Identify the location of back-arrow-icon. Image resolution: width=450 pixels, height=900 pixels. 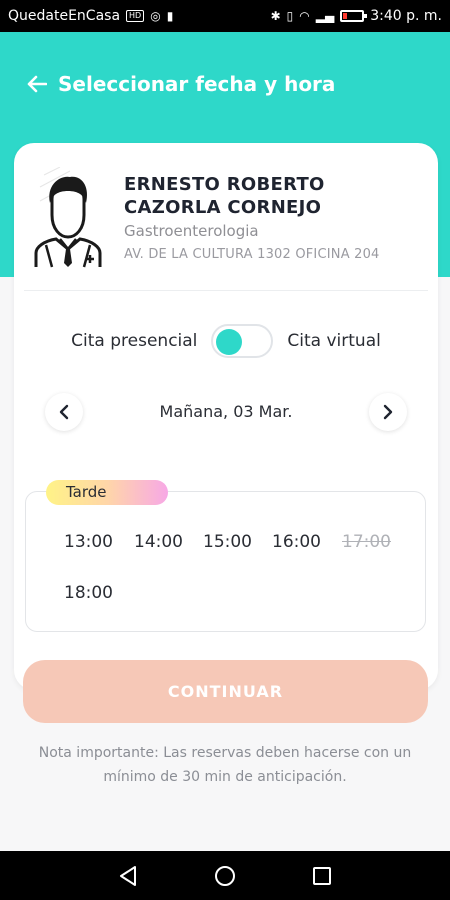
(37, 84).